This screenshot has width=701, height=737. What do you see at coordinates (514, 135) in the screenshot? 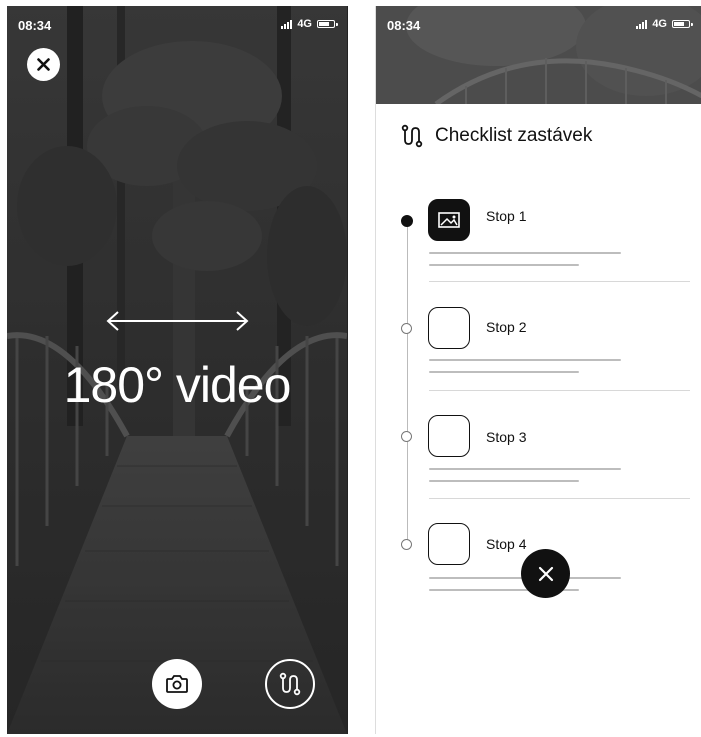
I see `checklist-title: Checklist zastávek` at bounding box center [514, 135].